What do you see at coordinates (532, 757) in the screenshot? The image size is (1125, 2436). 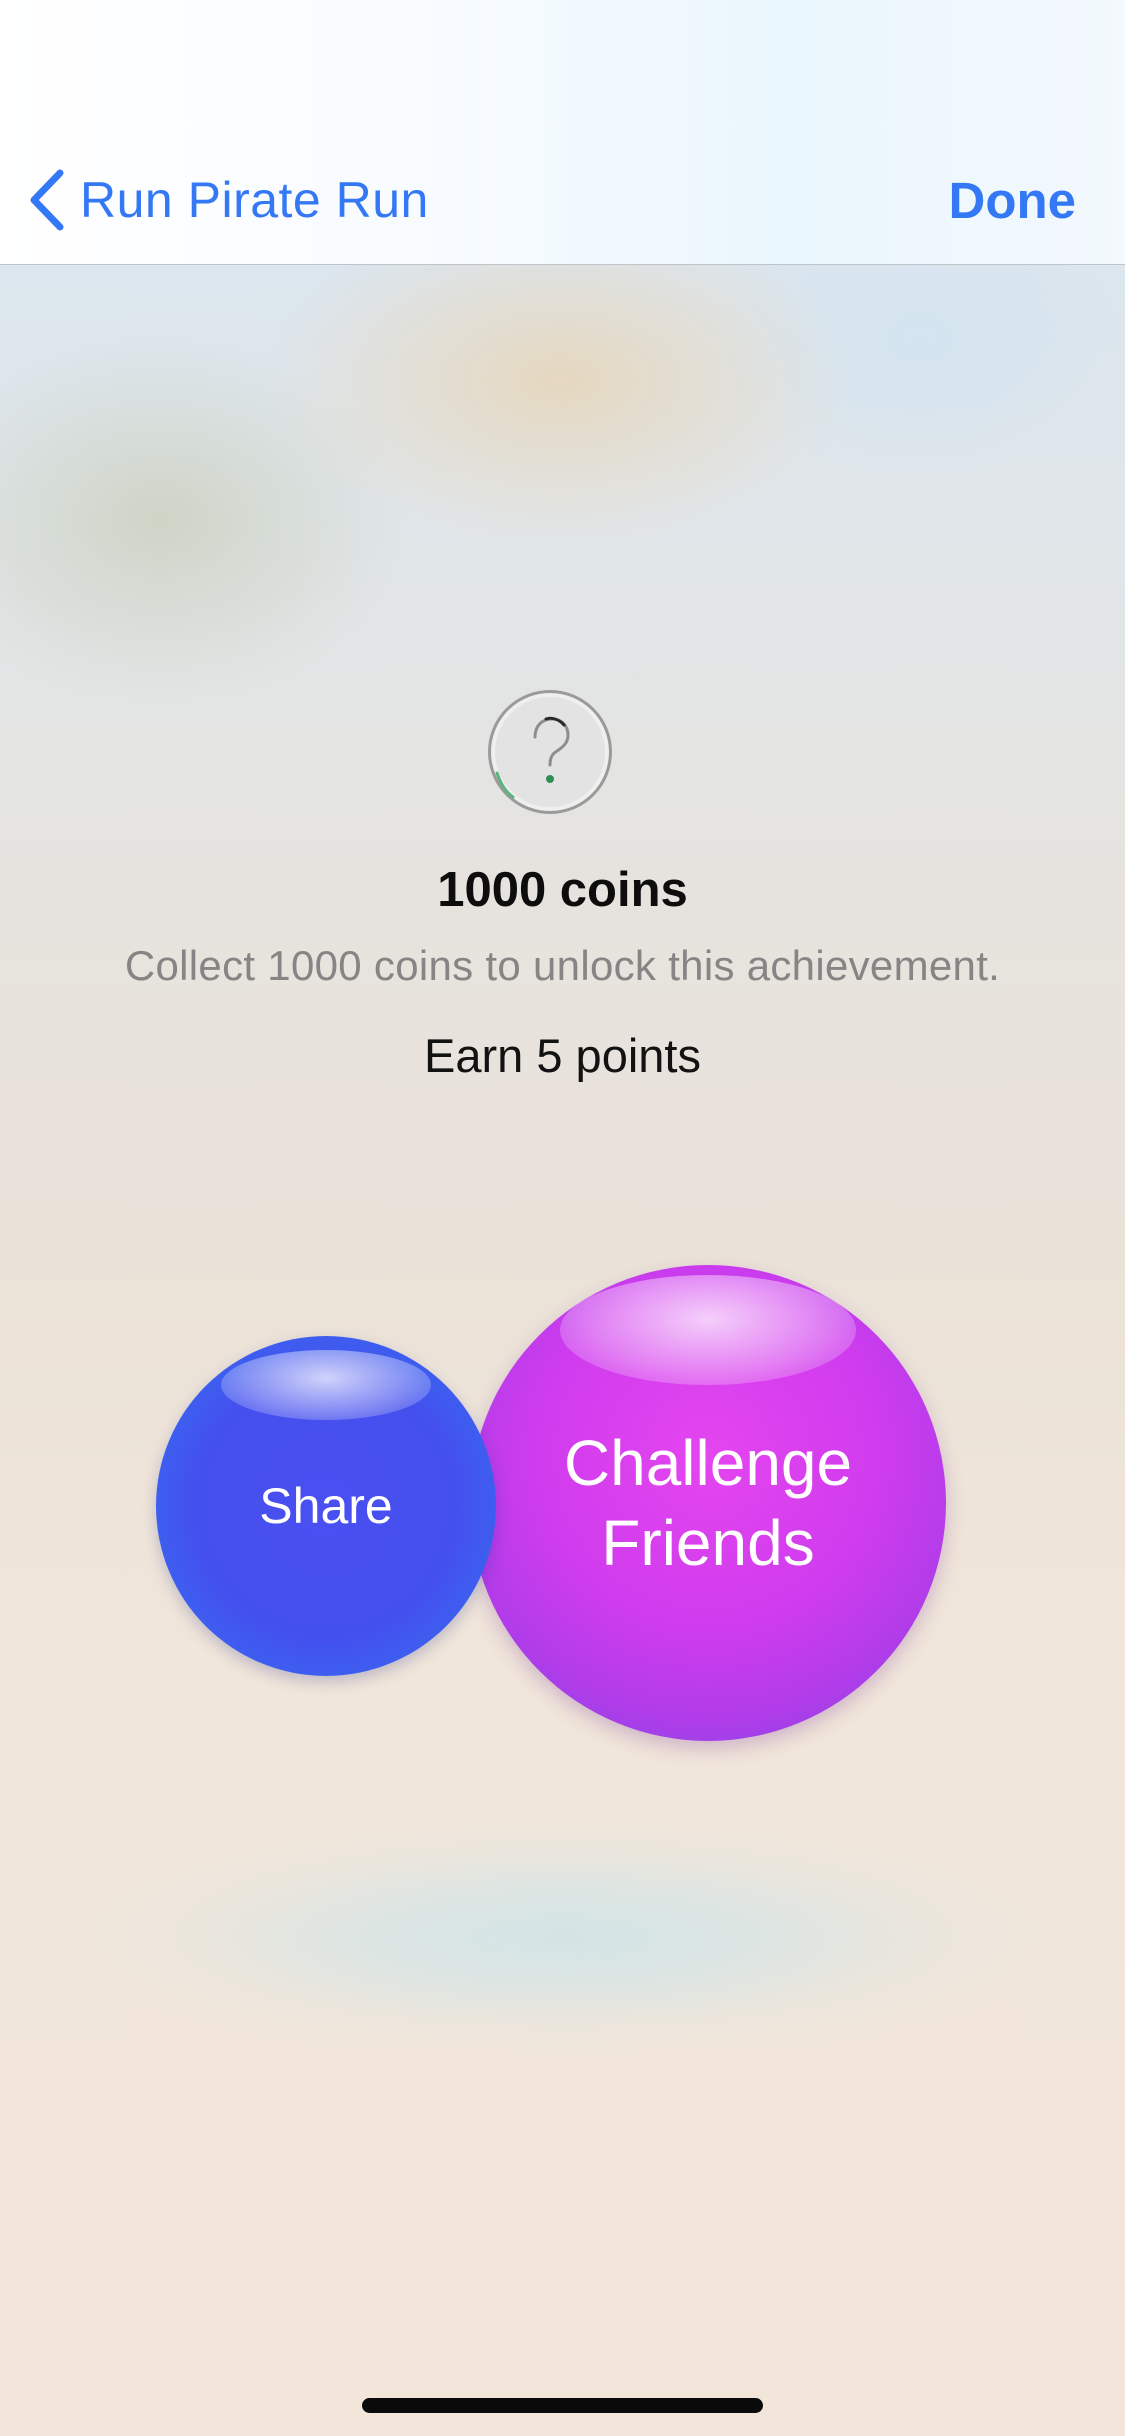 I see `question-mark-icon` at bounding box center [532, 757].